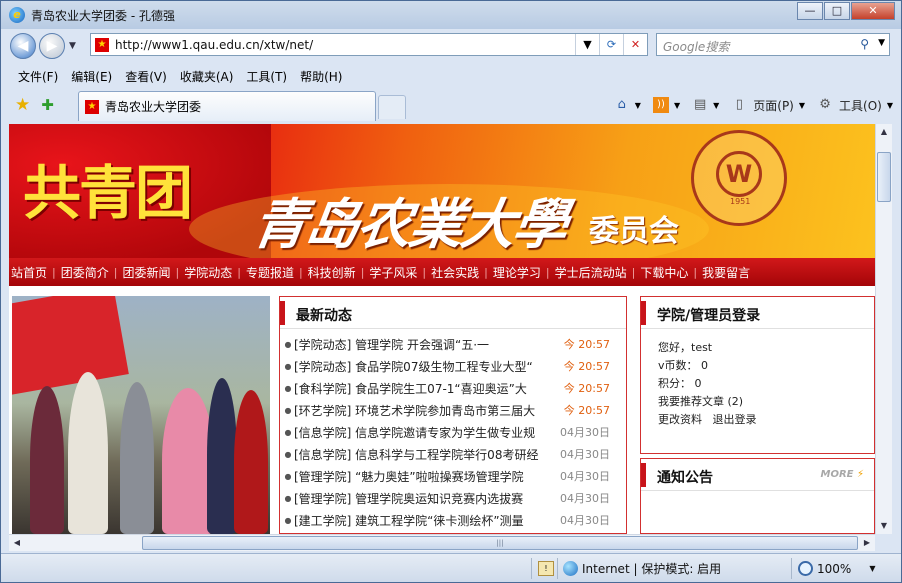  What do you see at coordinates (864, 44) in the screenshot?
I see `search-icon: ⚲` at bounding box center [864, 44].